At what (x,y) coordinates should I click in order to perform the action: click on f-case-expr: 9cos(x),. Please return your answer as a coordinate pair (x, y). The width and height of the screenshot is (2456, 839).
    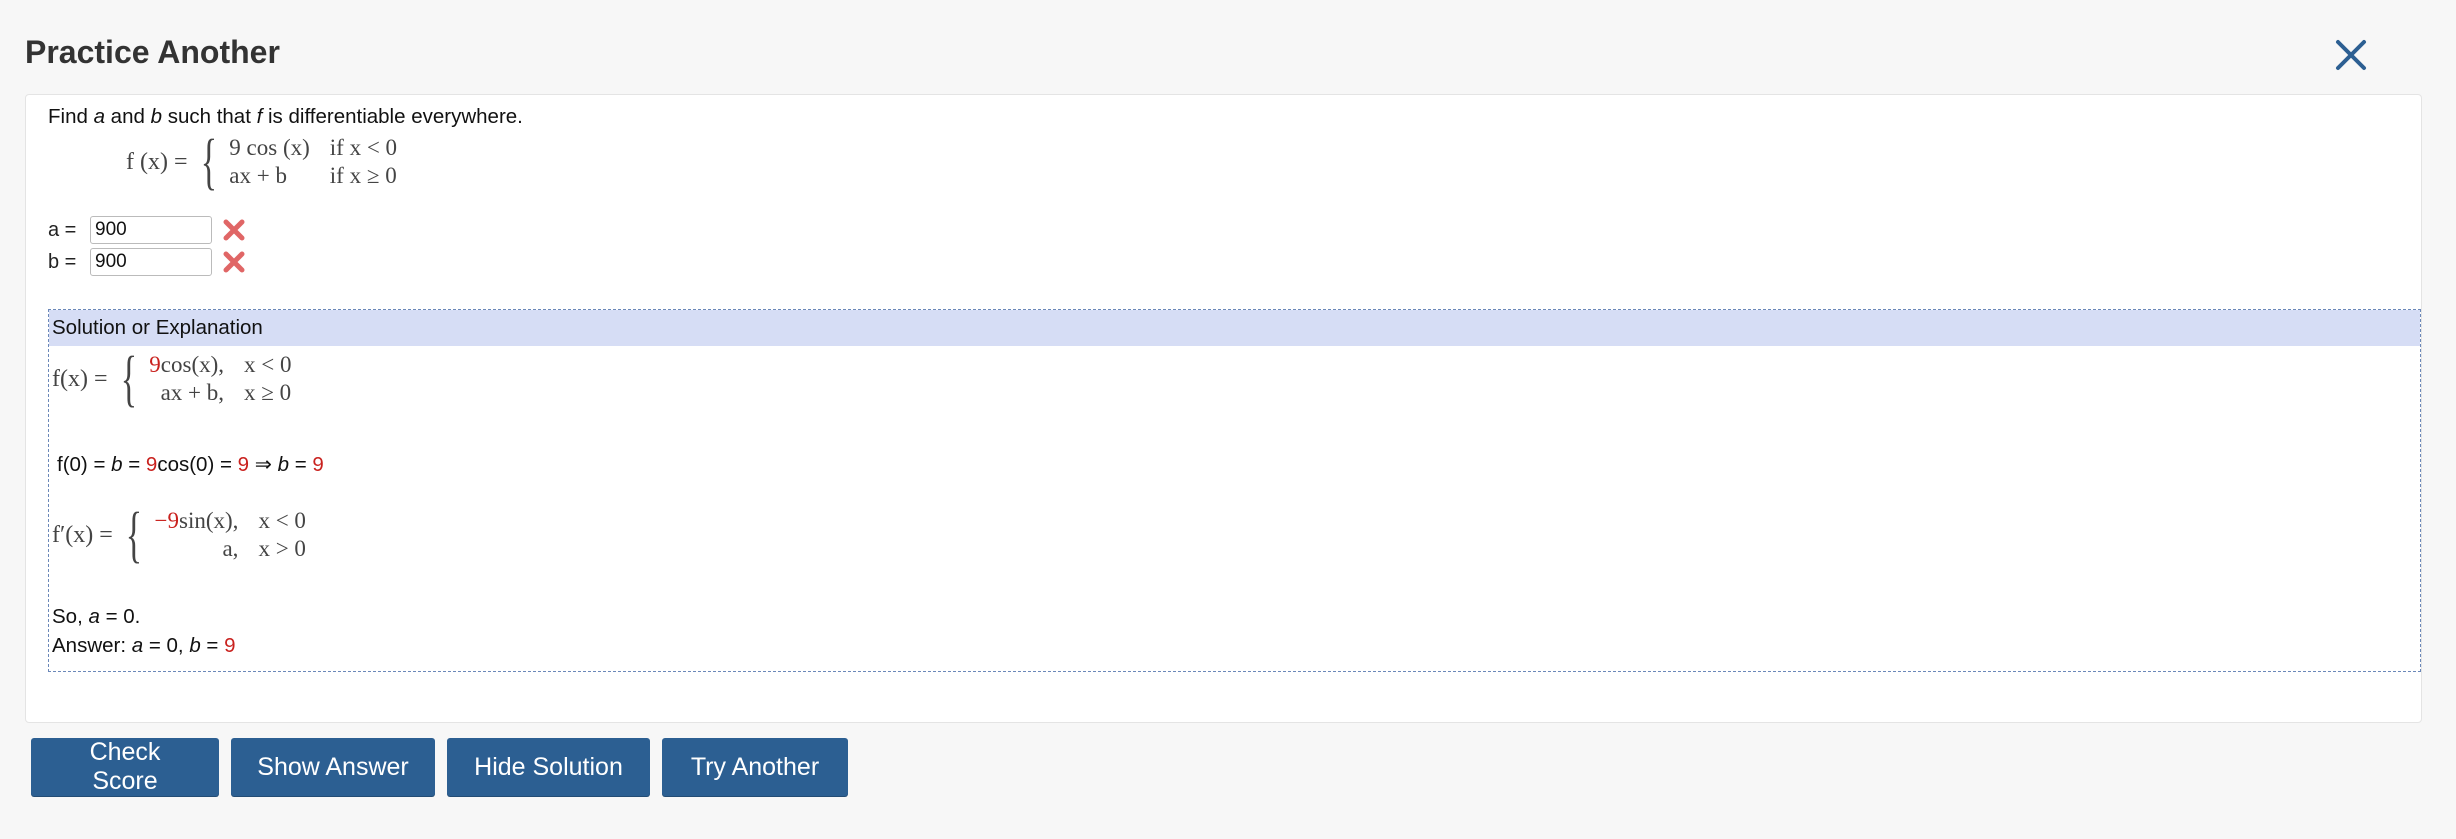
    Looking at the image, I should click on (186, 365).